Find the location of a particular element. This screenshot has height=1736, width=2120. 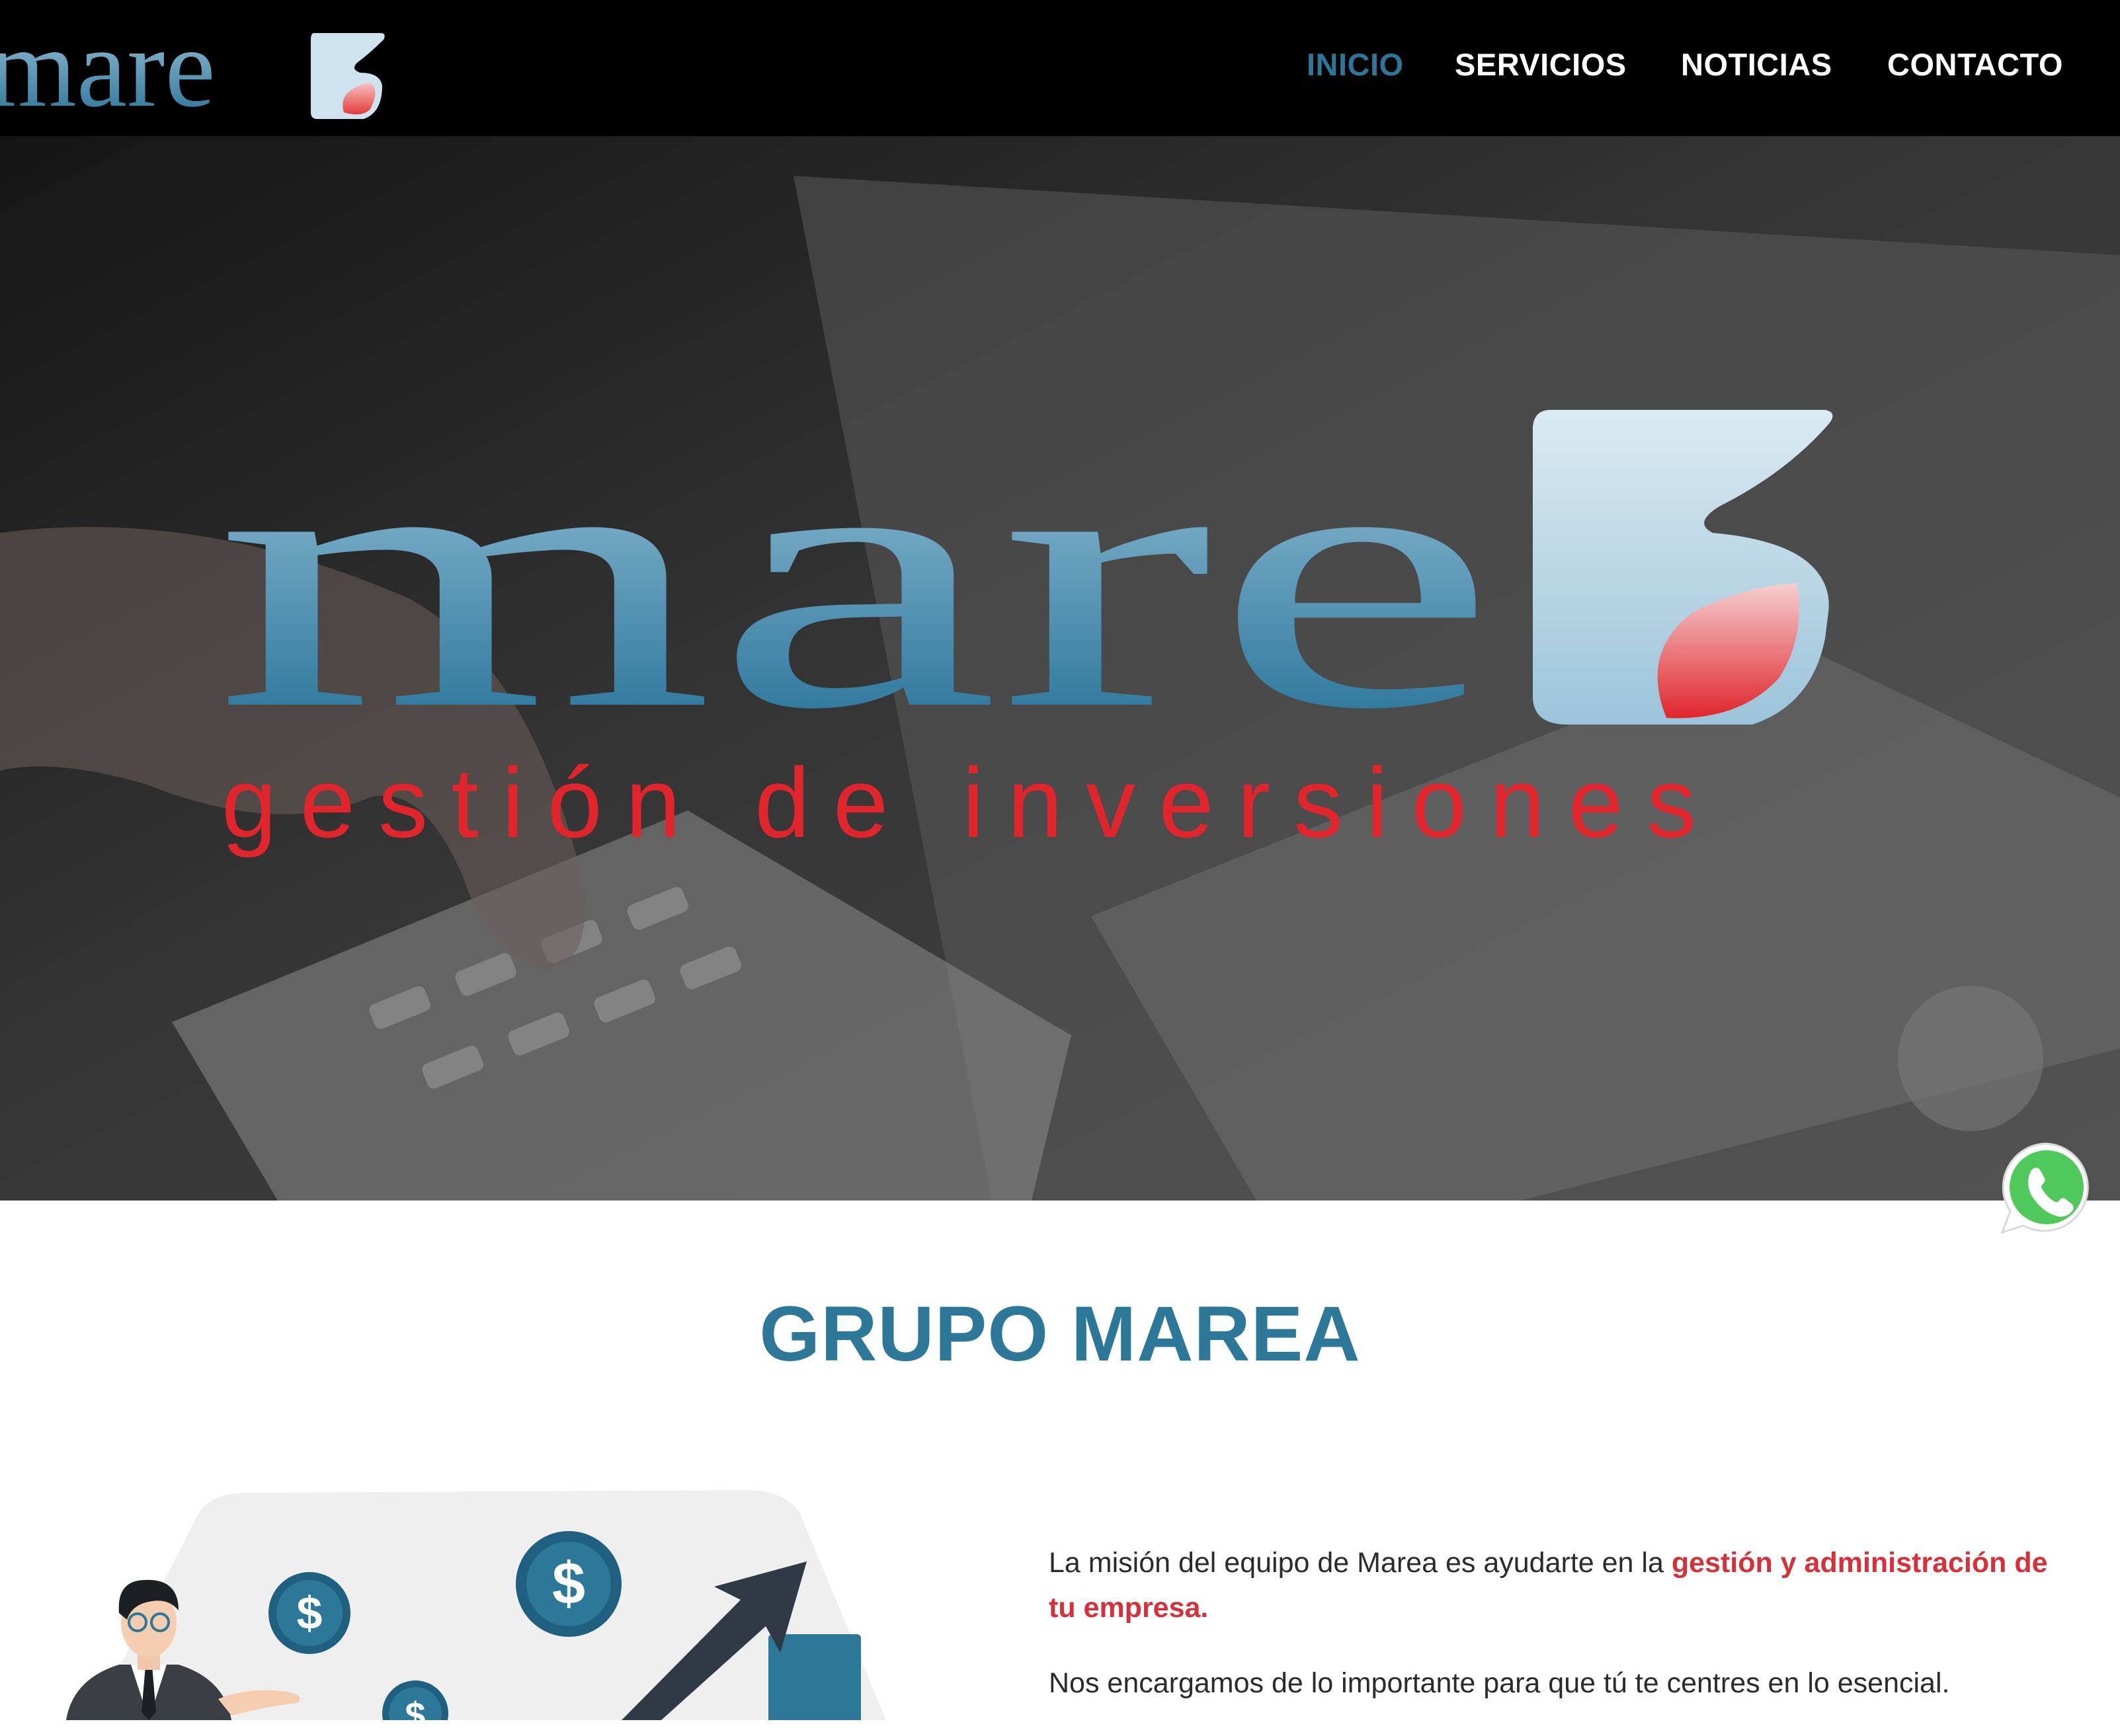

site-logo: mare is located at coordinates (198, 69).